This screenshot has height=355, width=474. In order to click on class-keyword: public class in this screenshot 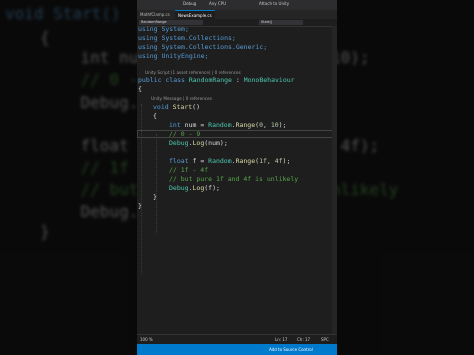, I will do `click(161, 80)`.